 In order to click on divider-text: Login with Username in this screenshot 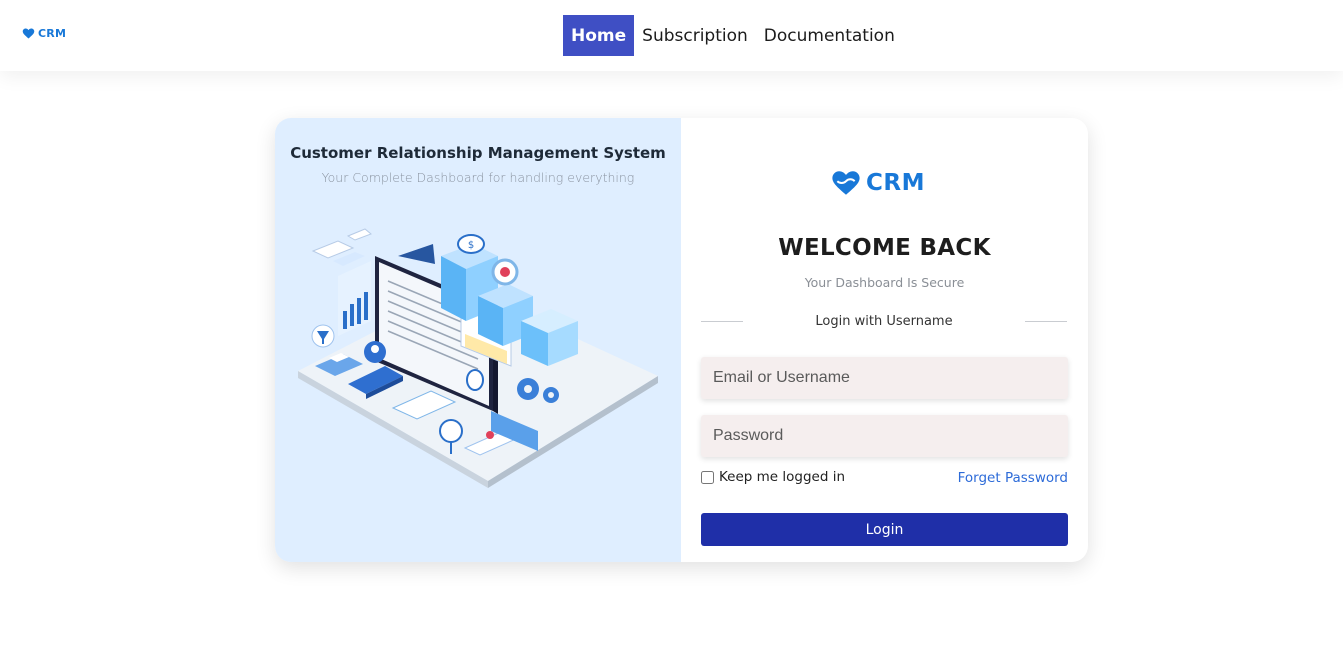, I will do `click(884, 321)`.